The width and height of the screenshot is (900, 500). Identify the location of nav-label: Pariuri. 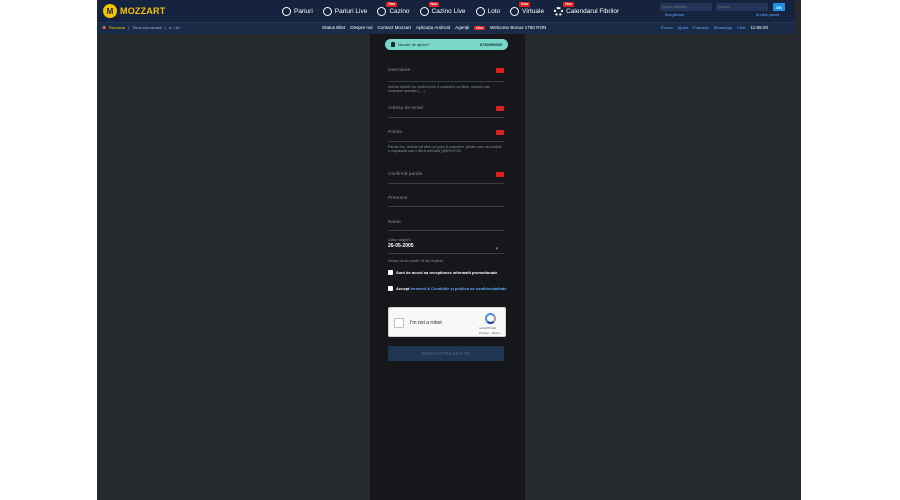
(303, 11).